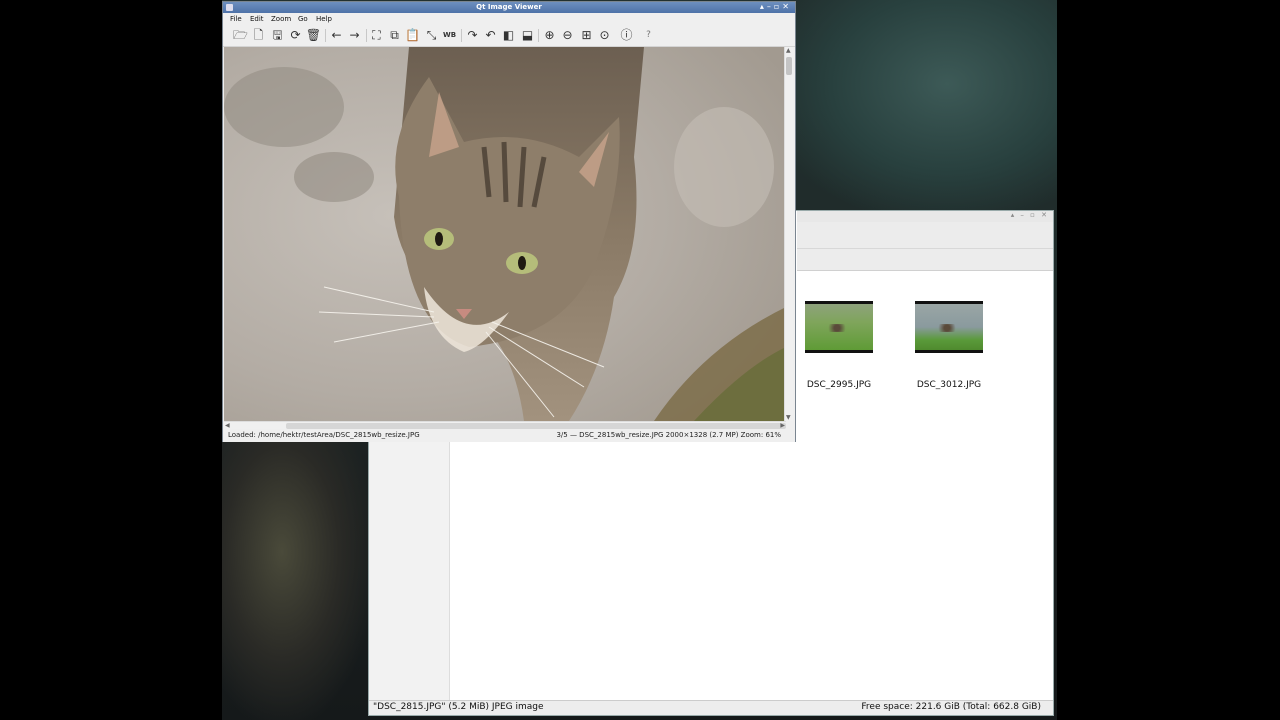 Image resolution: width=1280 pixels, height=720 pixels. What do you see at coordinates (586, 35) in the screenshot?
I see `fit-to-window-icon: ⊞` at bounding box center [586, 35].